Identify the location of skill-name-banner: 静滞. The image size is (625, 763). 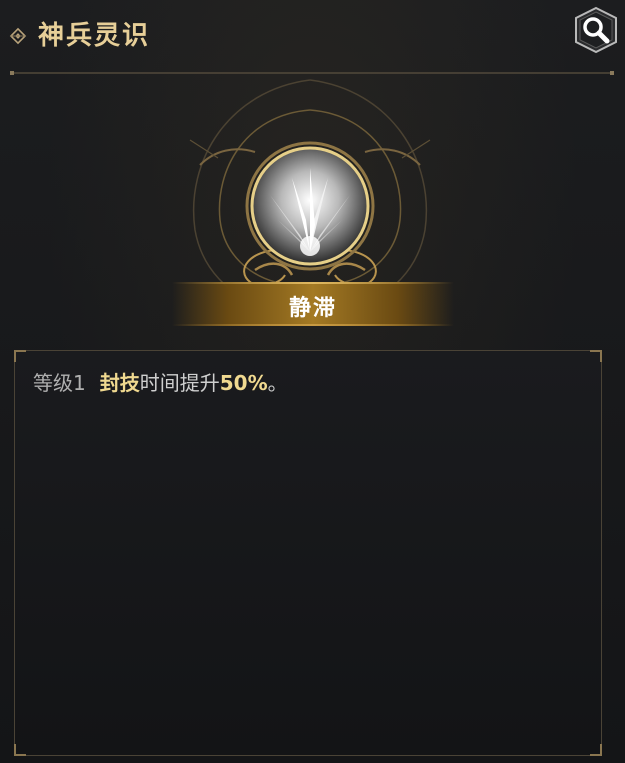
(313, 304).